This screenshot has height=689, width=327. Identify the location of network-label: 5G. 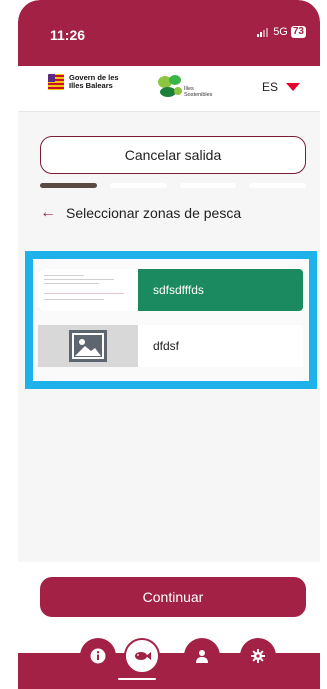
(280, 32).